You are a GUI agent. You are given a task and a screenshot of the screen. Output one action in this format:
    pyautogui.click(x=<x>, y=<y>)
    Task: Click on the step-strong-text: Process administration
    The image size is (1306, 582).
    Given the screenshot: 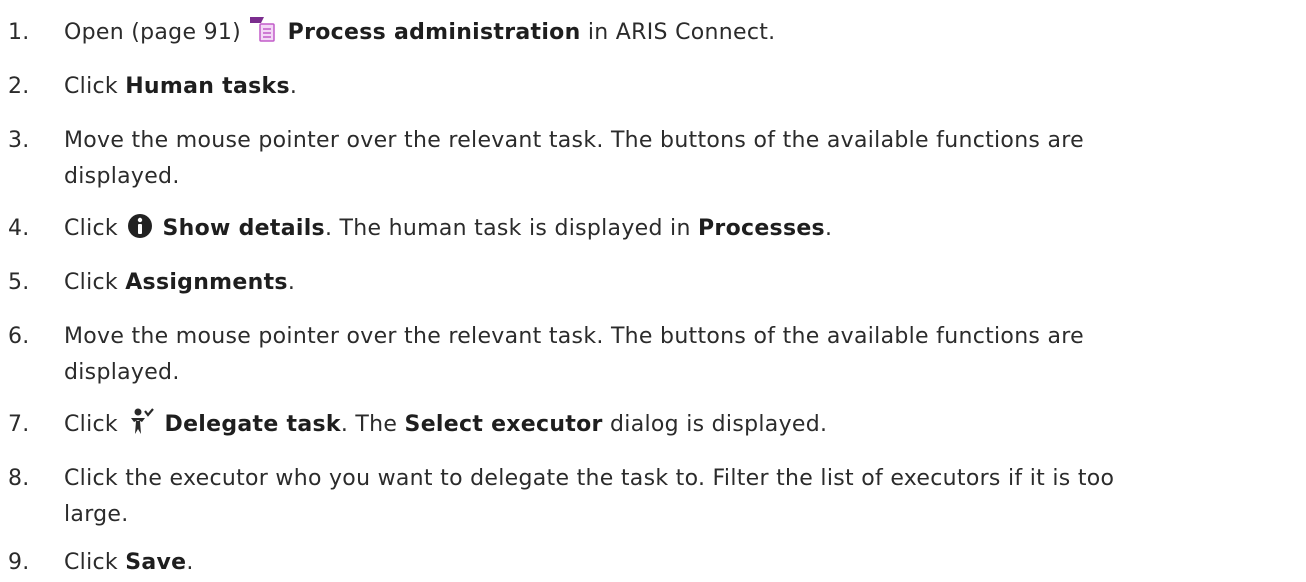 What is the action you would take?
    pyautogui.click(x=434, y=32)
    